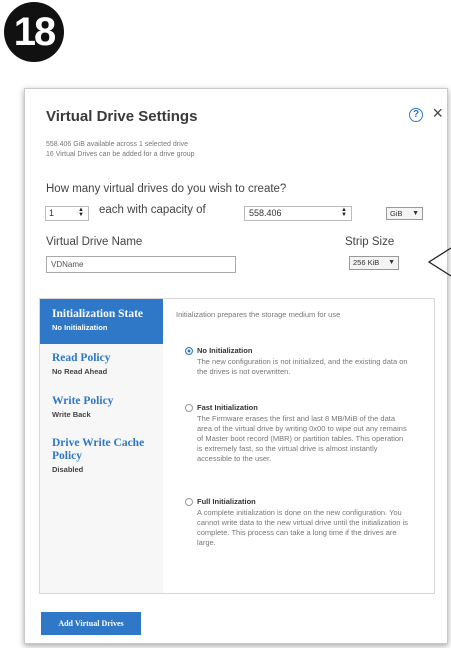 The width and height of the screenshot is (451, 648). I want to click on tab-drive-write-cache-policy: Drive Write Cache Policy Disabled, so click(101, 455).